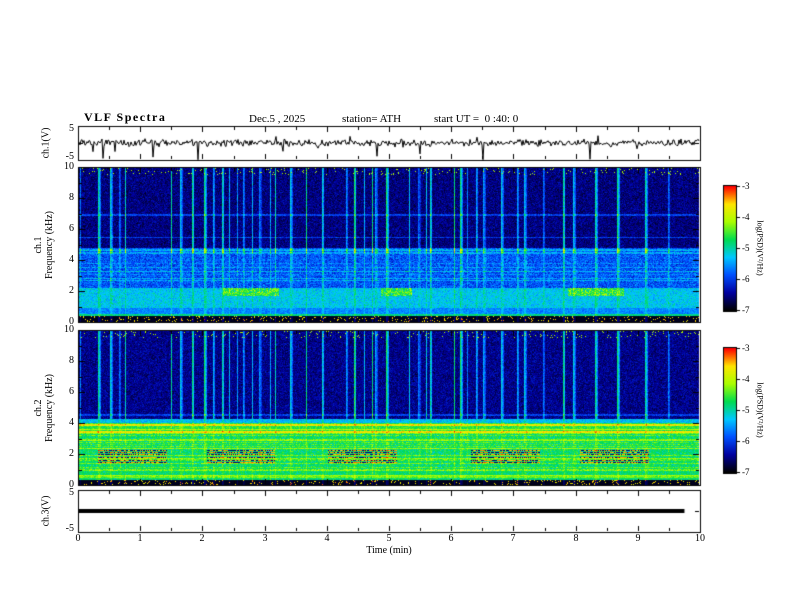 The image size is (792, 612). Describe the element at coordinates (71, 228) in the screenshot. I see `spec1-ytick-6: 6` at that location.